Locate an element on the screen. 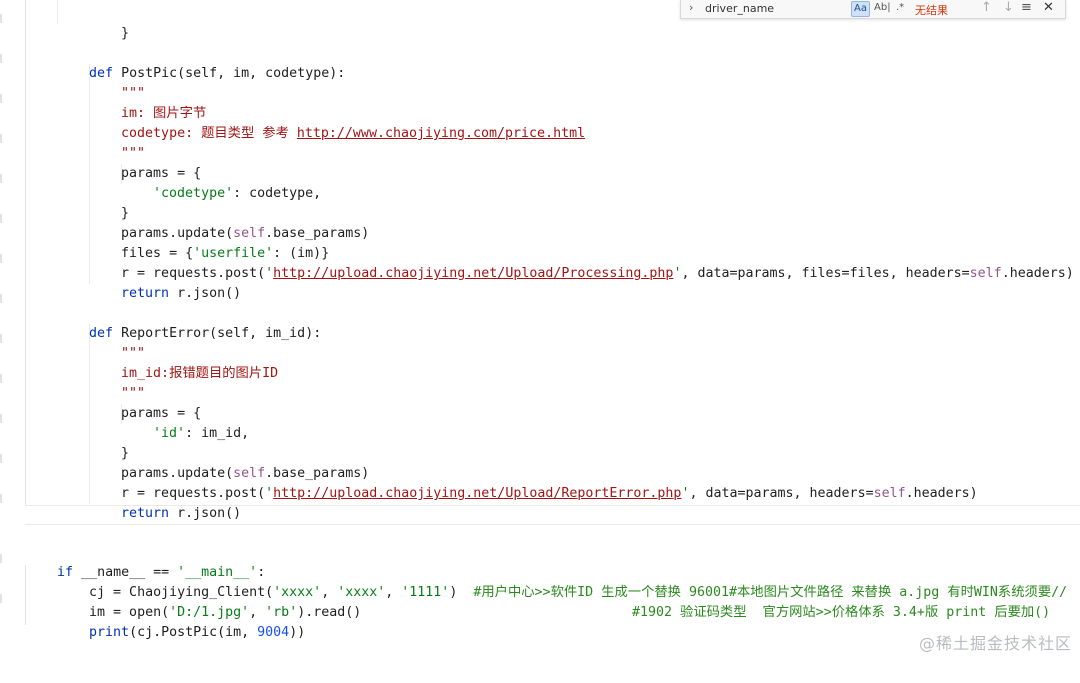 This screenshot has width=1080, height=683. code-line: im: 图片字节 is located at coordinates (147, 102).